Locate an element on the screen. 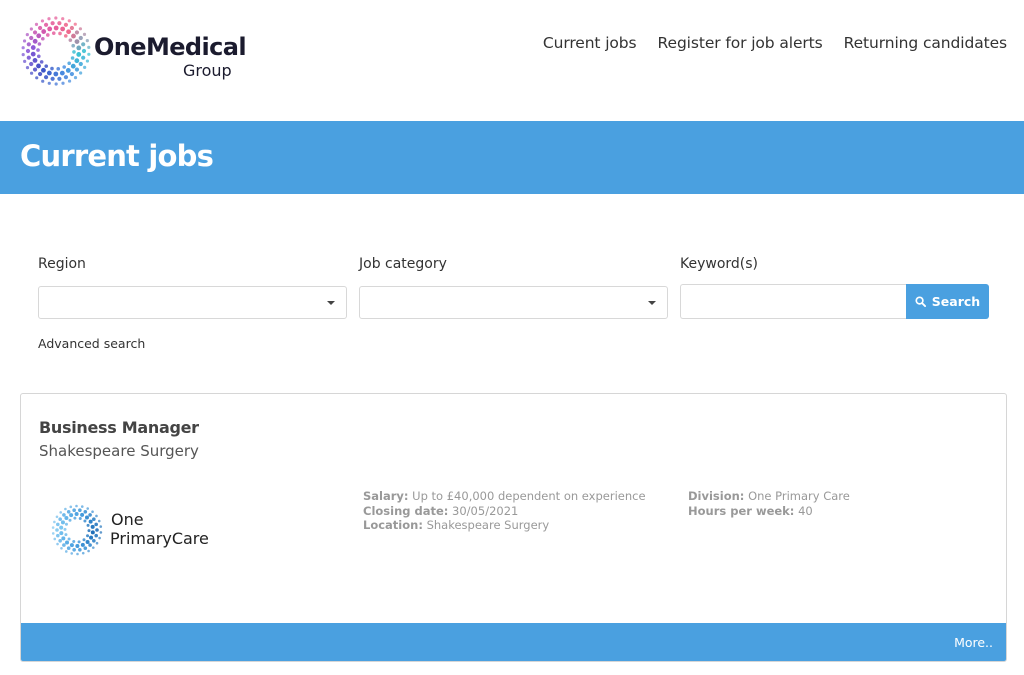 Image resolution: width=1024 pixels, height=675 pixels. job-card-footer: More.. is located at coordinates (513, 642).